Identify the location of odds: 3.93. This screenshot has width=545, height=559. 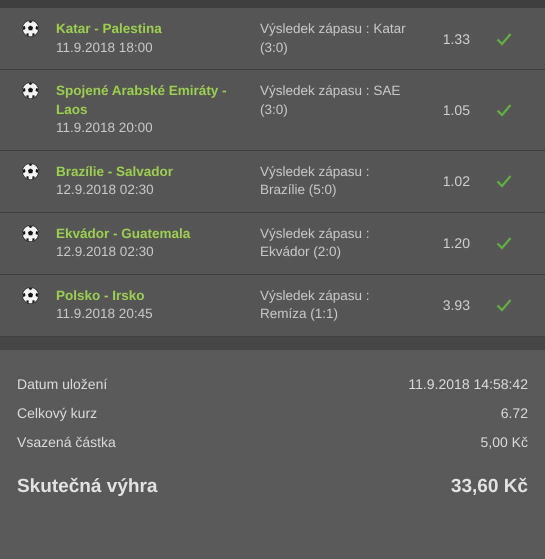
(456, 305).